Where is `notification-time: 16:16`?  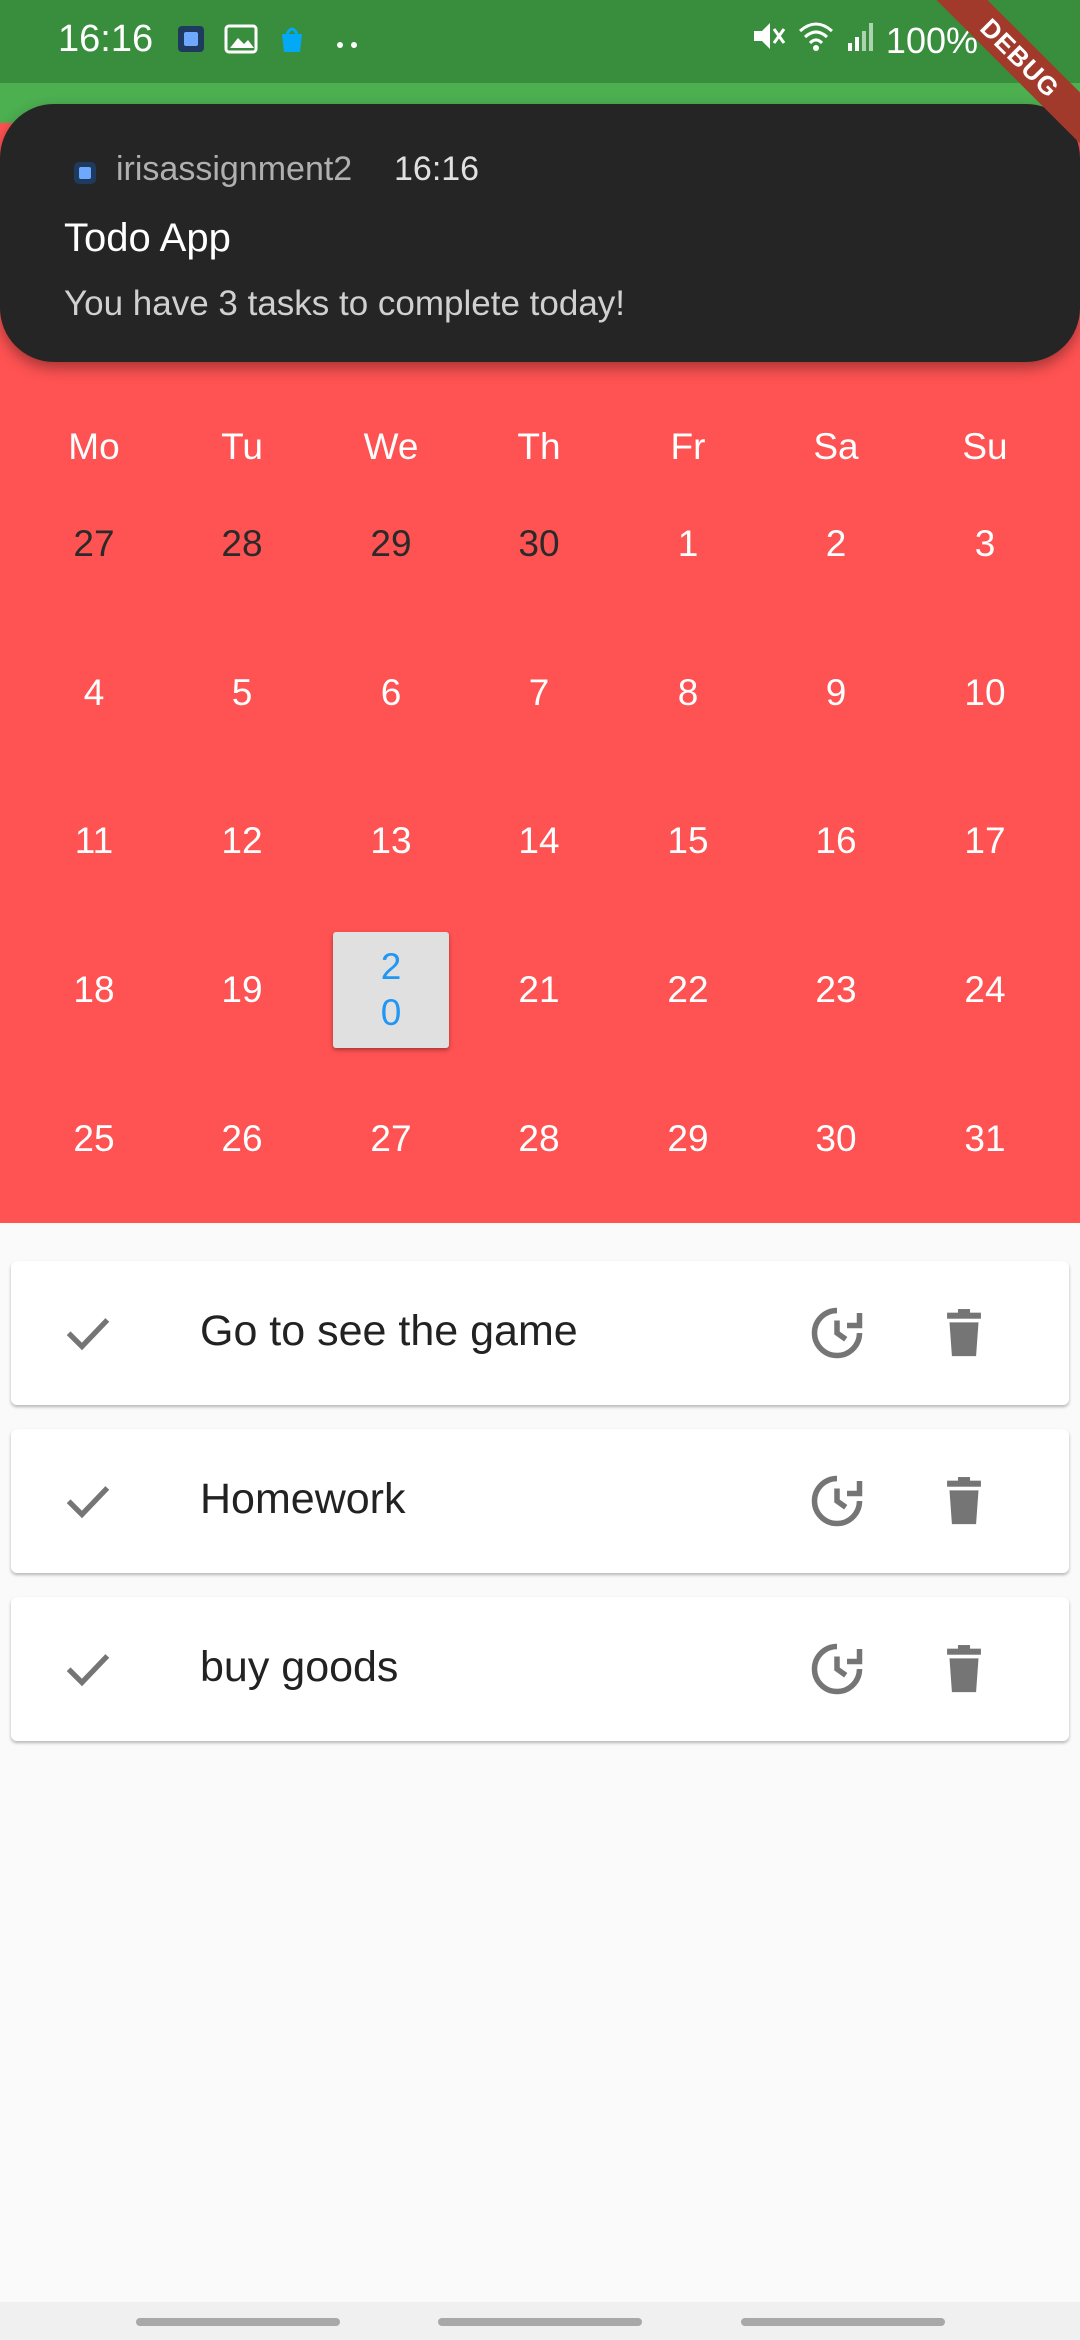 notification-time: 16:16 is located at coordinates (437, 169).